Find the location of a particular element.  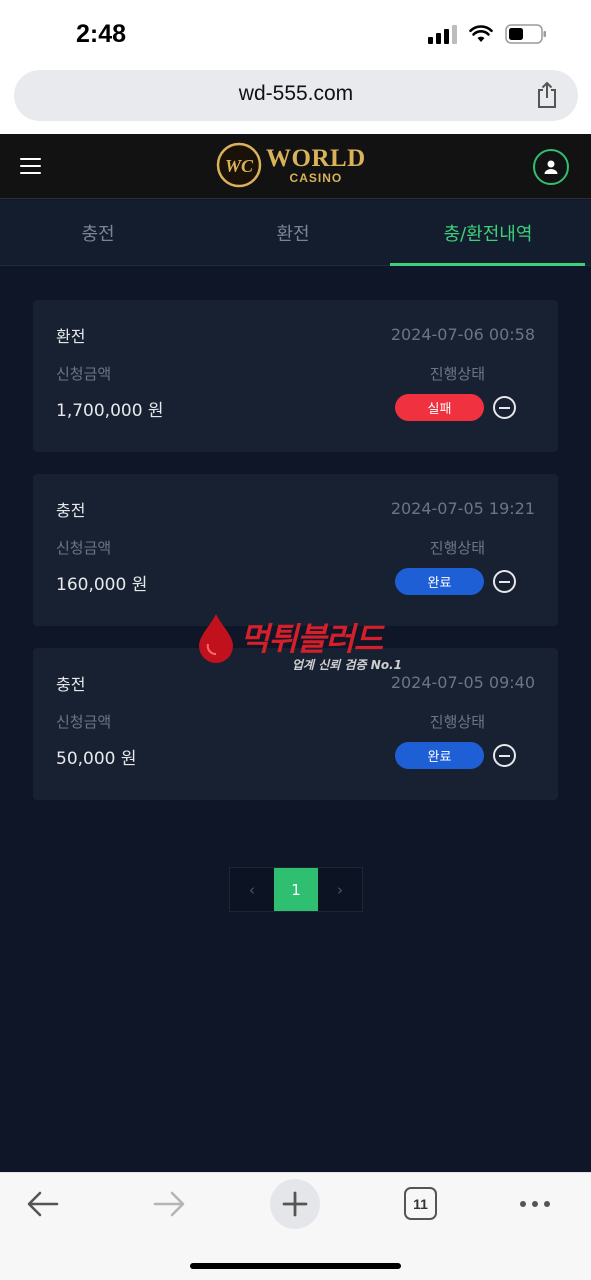

tab-bar: 충전 환전 충/환전내역 is located at coordinates (295, 233).